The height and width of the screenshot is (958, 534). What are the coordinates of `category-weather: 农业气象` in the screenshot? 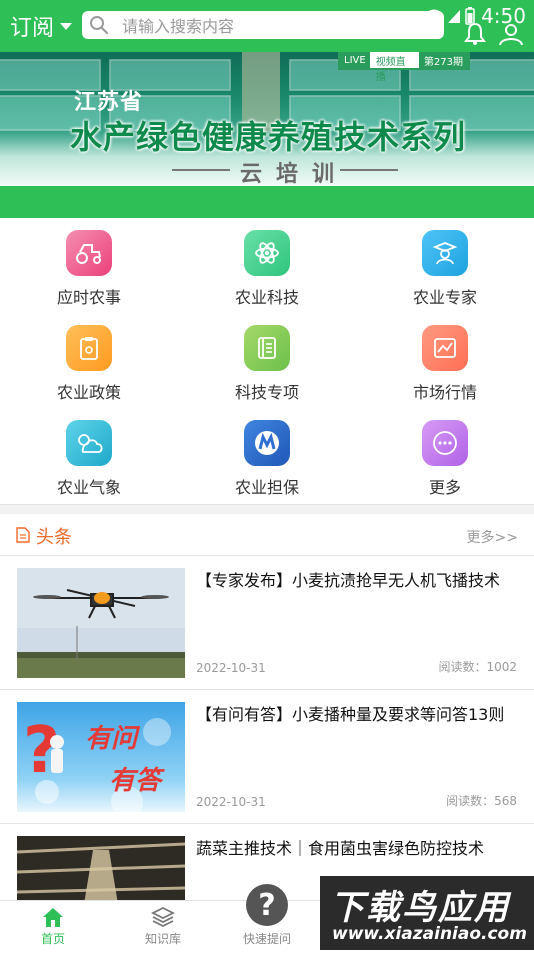 It's located at (89, 459).